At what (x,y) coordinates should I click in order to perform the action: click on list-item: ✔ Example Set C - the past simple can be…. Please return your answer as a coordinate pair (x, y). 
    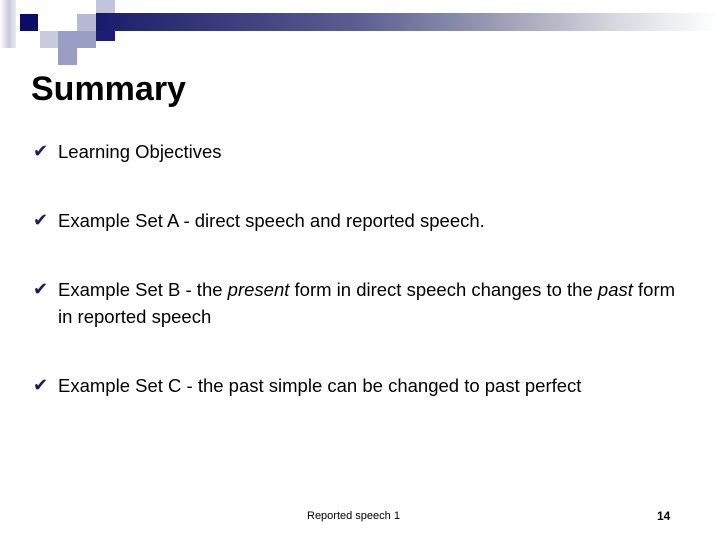
    Looking at the image, I should click on (363, 385).